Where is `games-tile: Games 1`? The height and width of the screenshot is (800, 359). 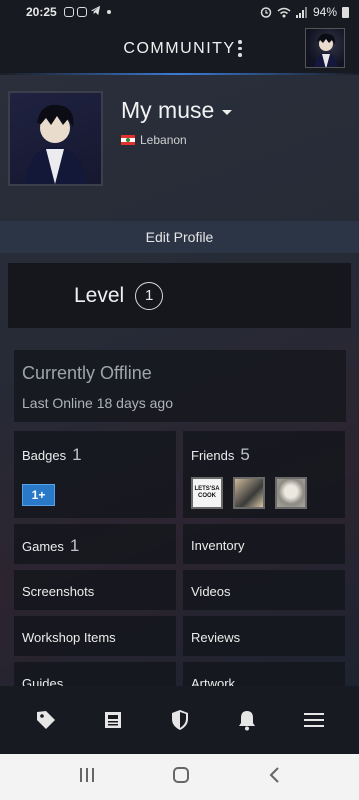
games-tile: Games 1 is located at coordinates (95, 544).